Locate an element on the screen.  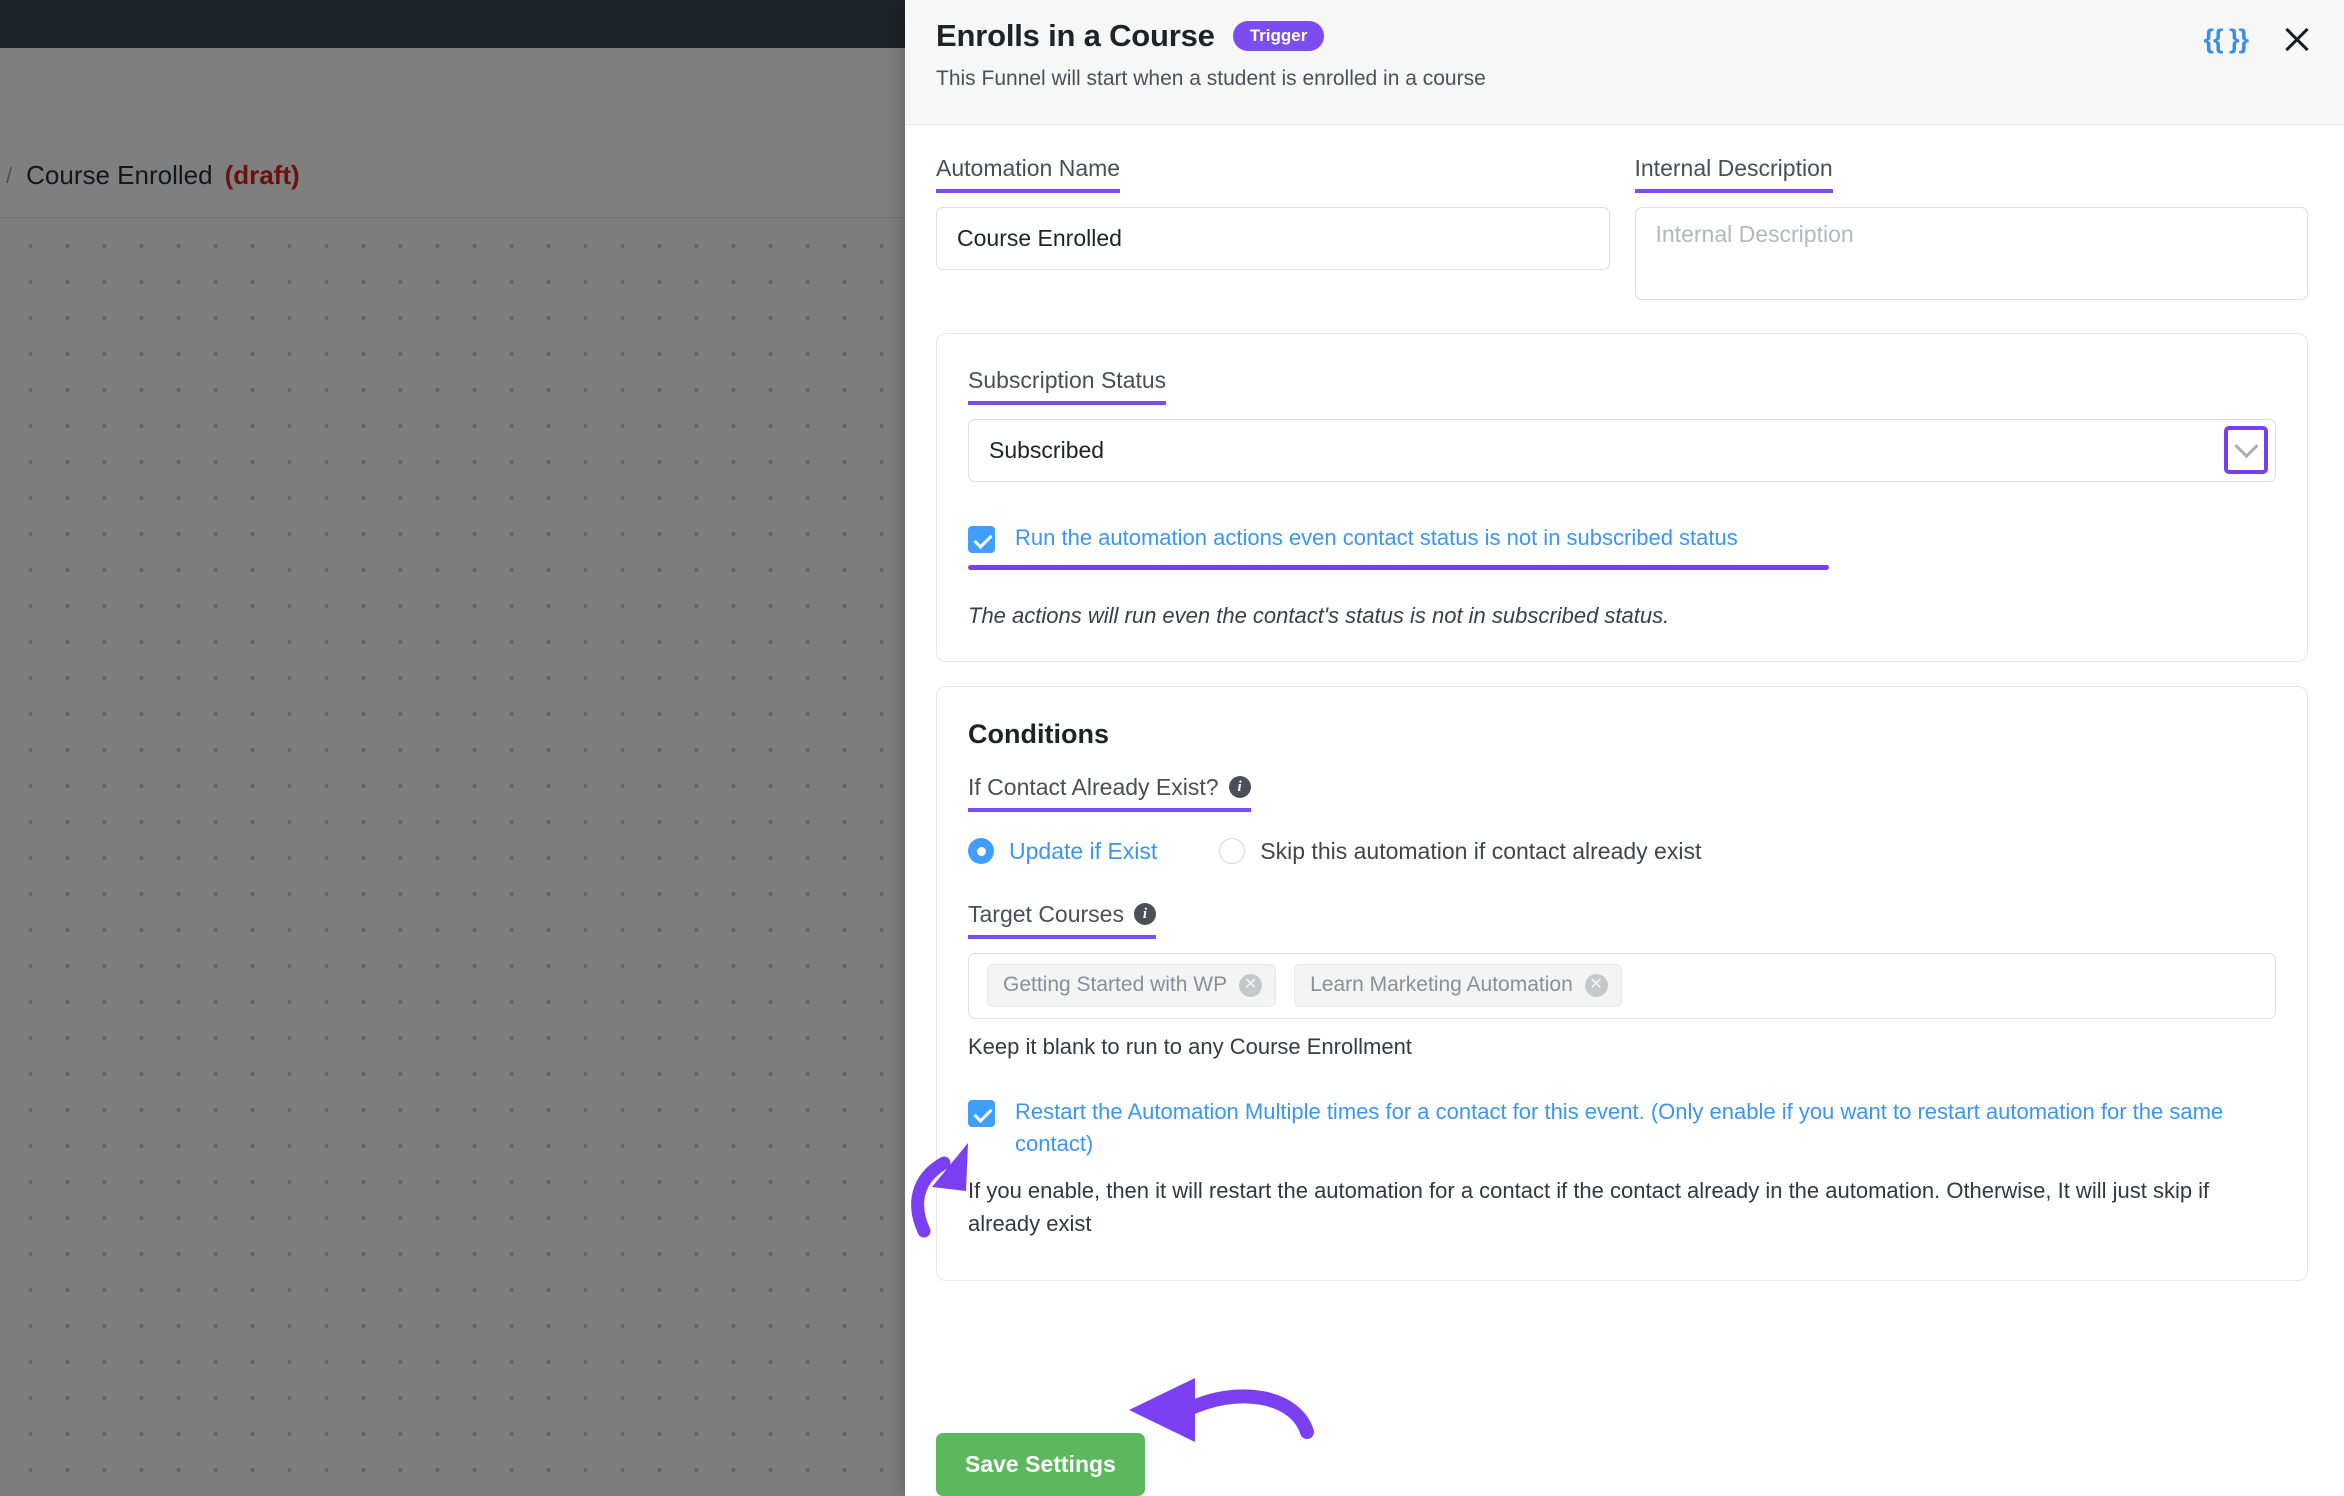
subscription-status-select-wrap: Subscribed is located at coordinates (1622, 450).